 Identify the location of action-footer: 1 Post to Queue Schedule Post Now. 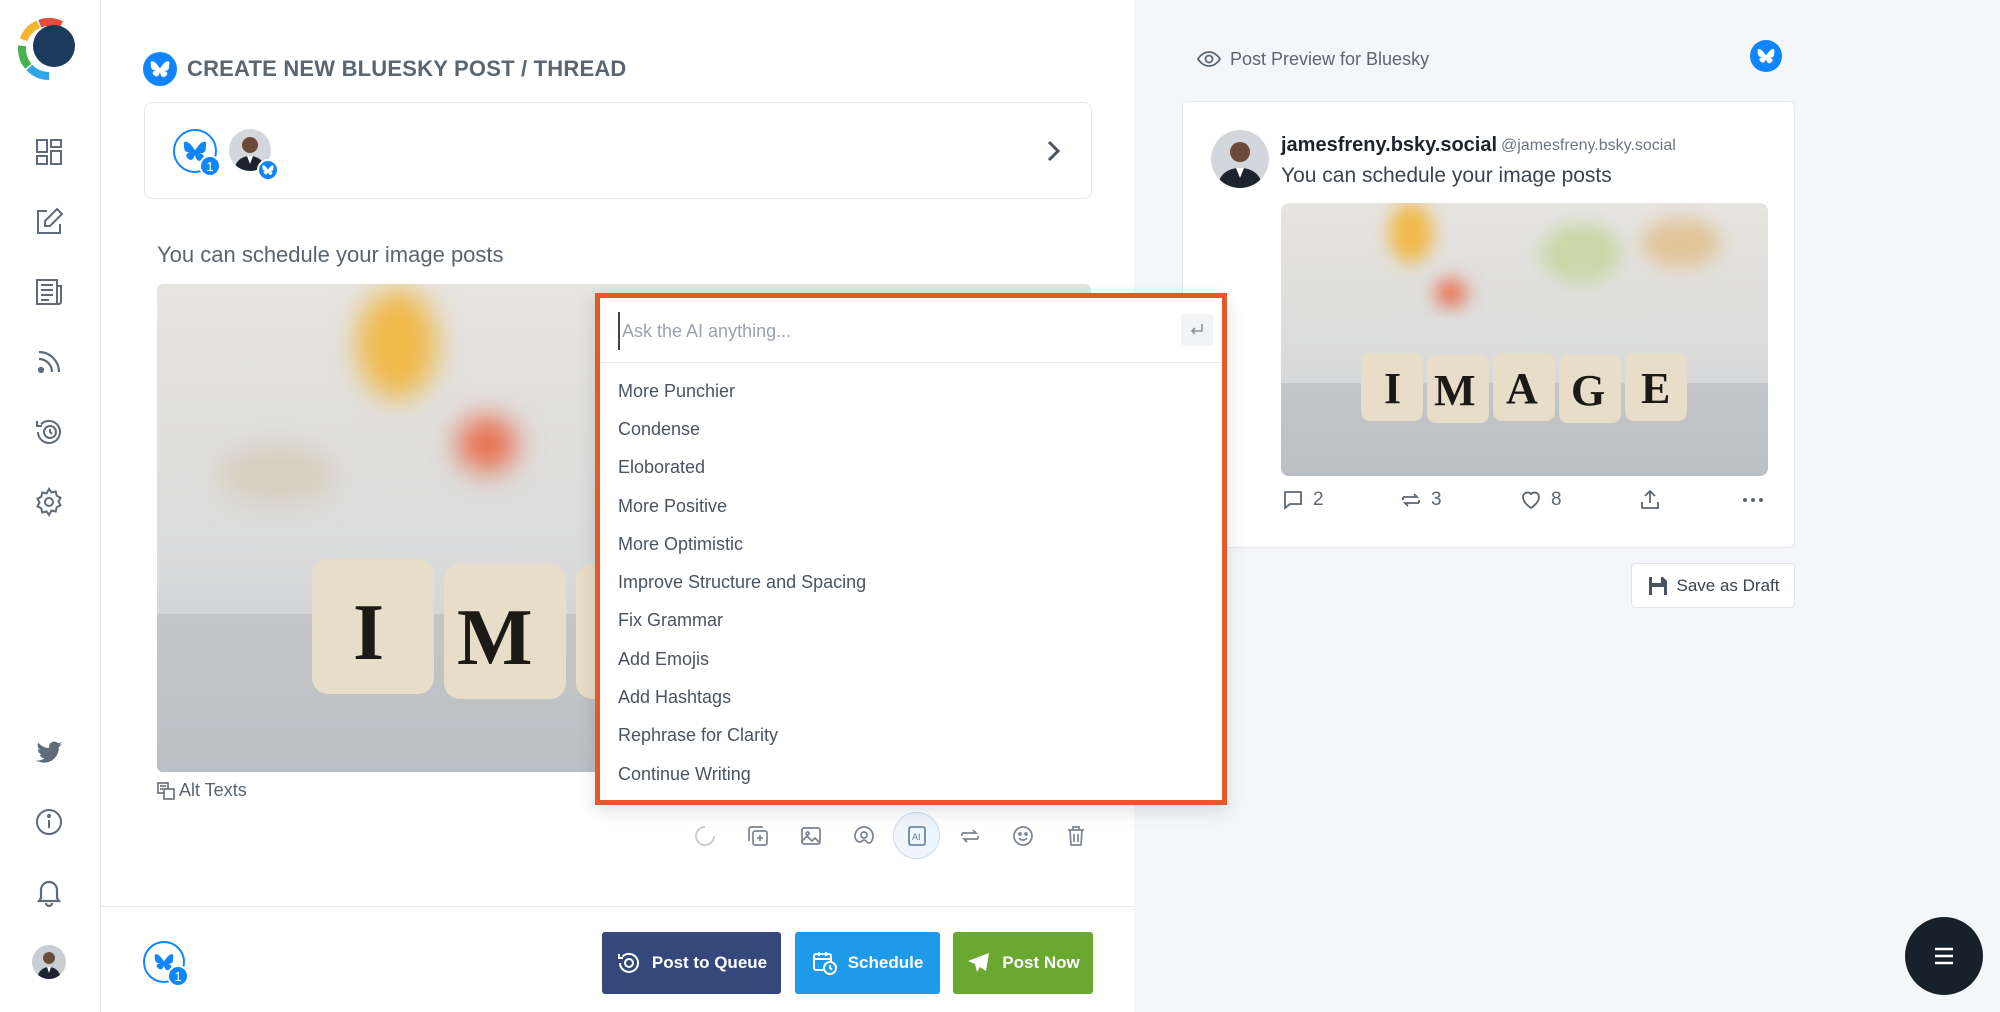
(617, 959).